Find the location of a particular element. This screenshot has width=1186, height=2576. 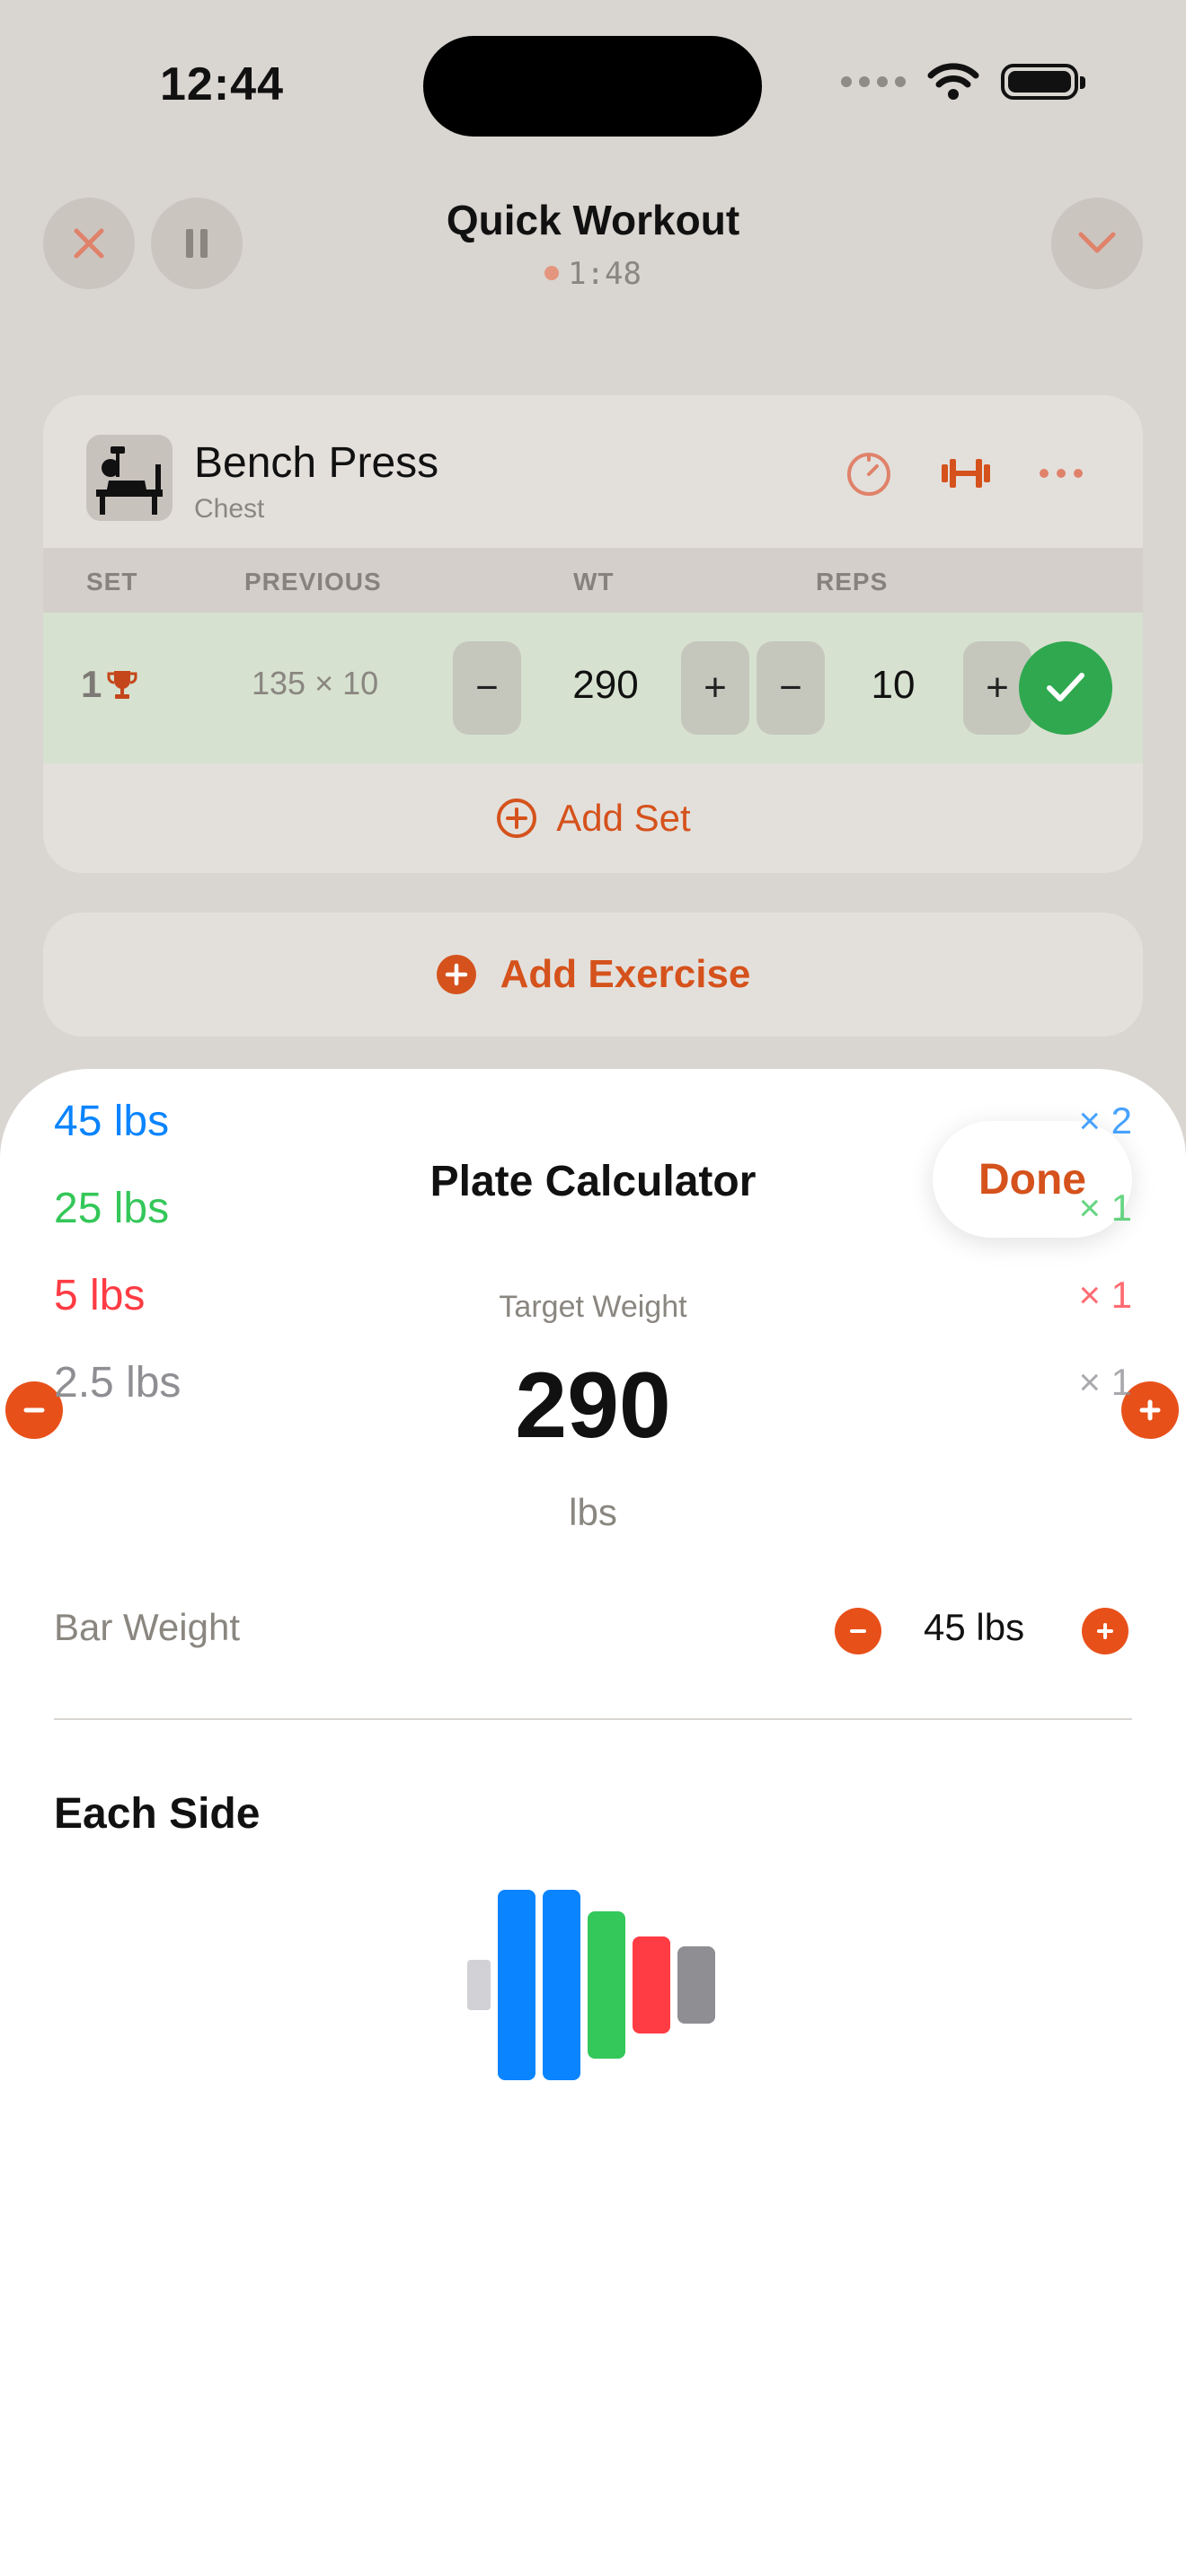

bar-weight-increment-button is located at coordinates (1105, 1631).